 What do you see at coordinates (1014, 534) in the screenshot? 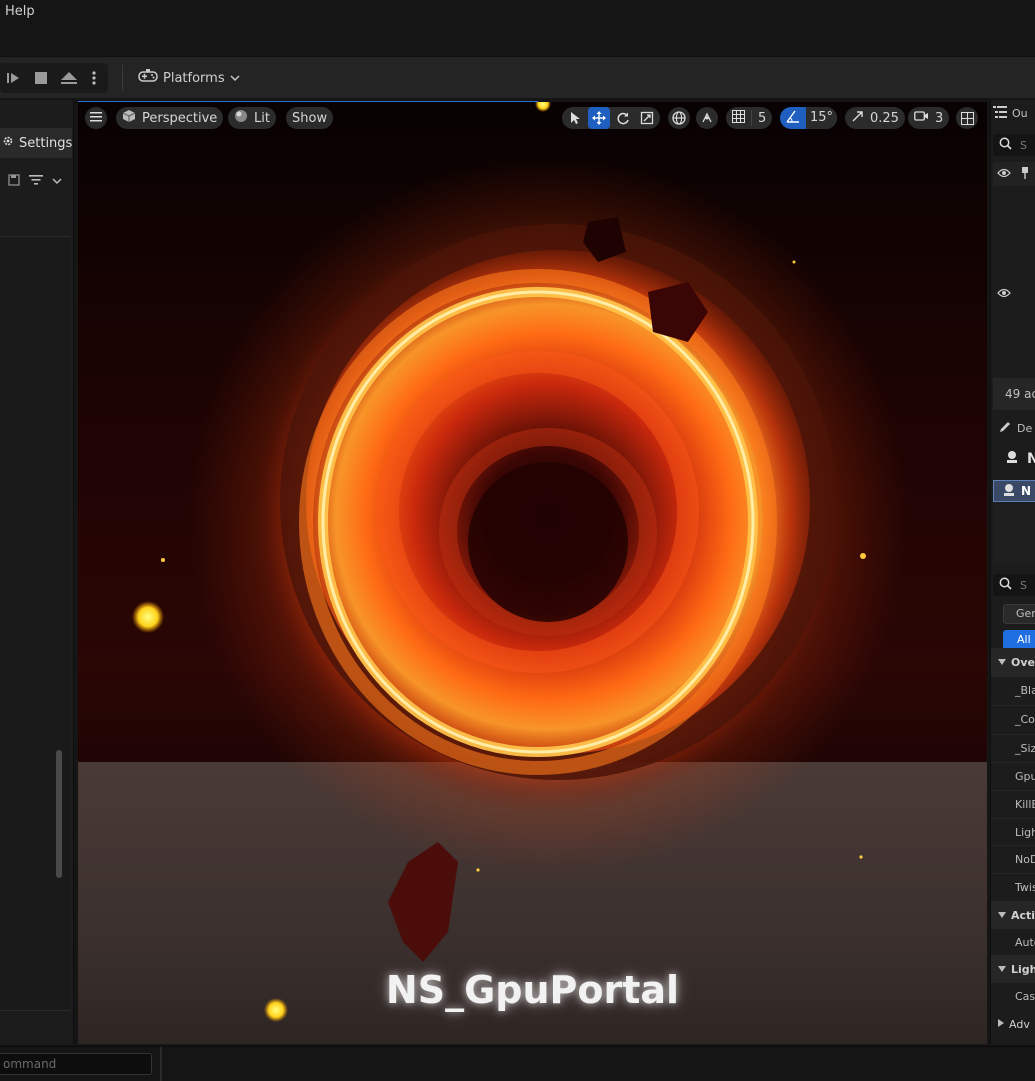
I see `component-tree-area` at bounding box center [1014, 534].